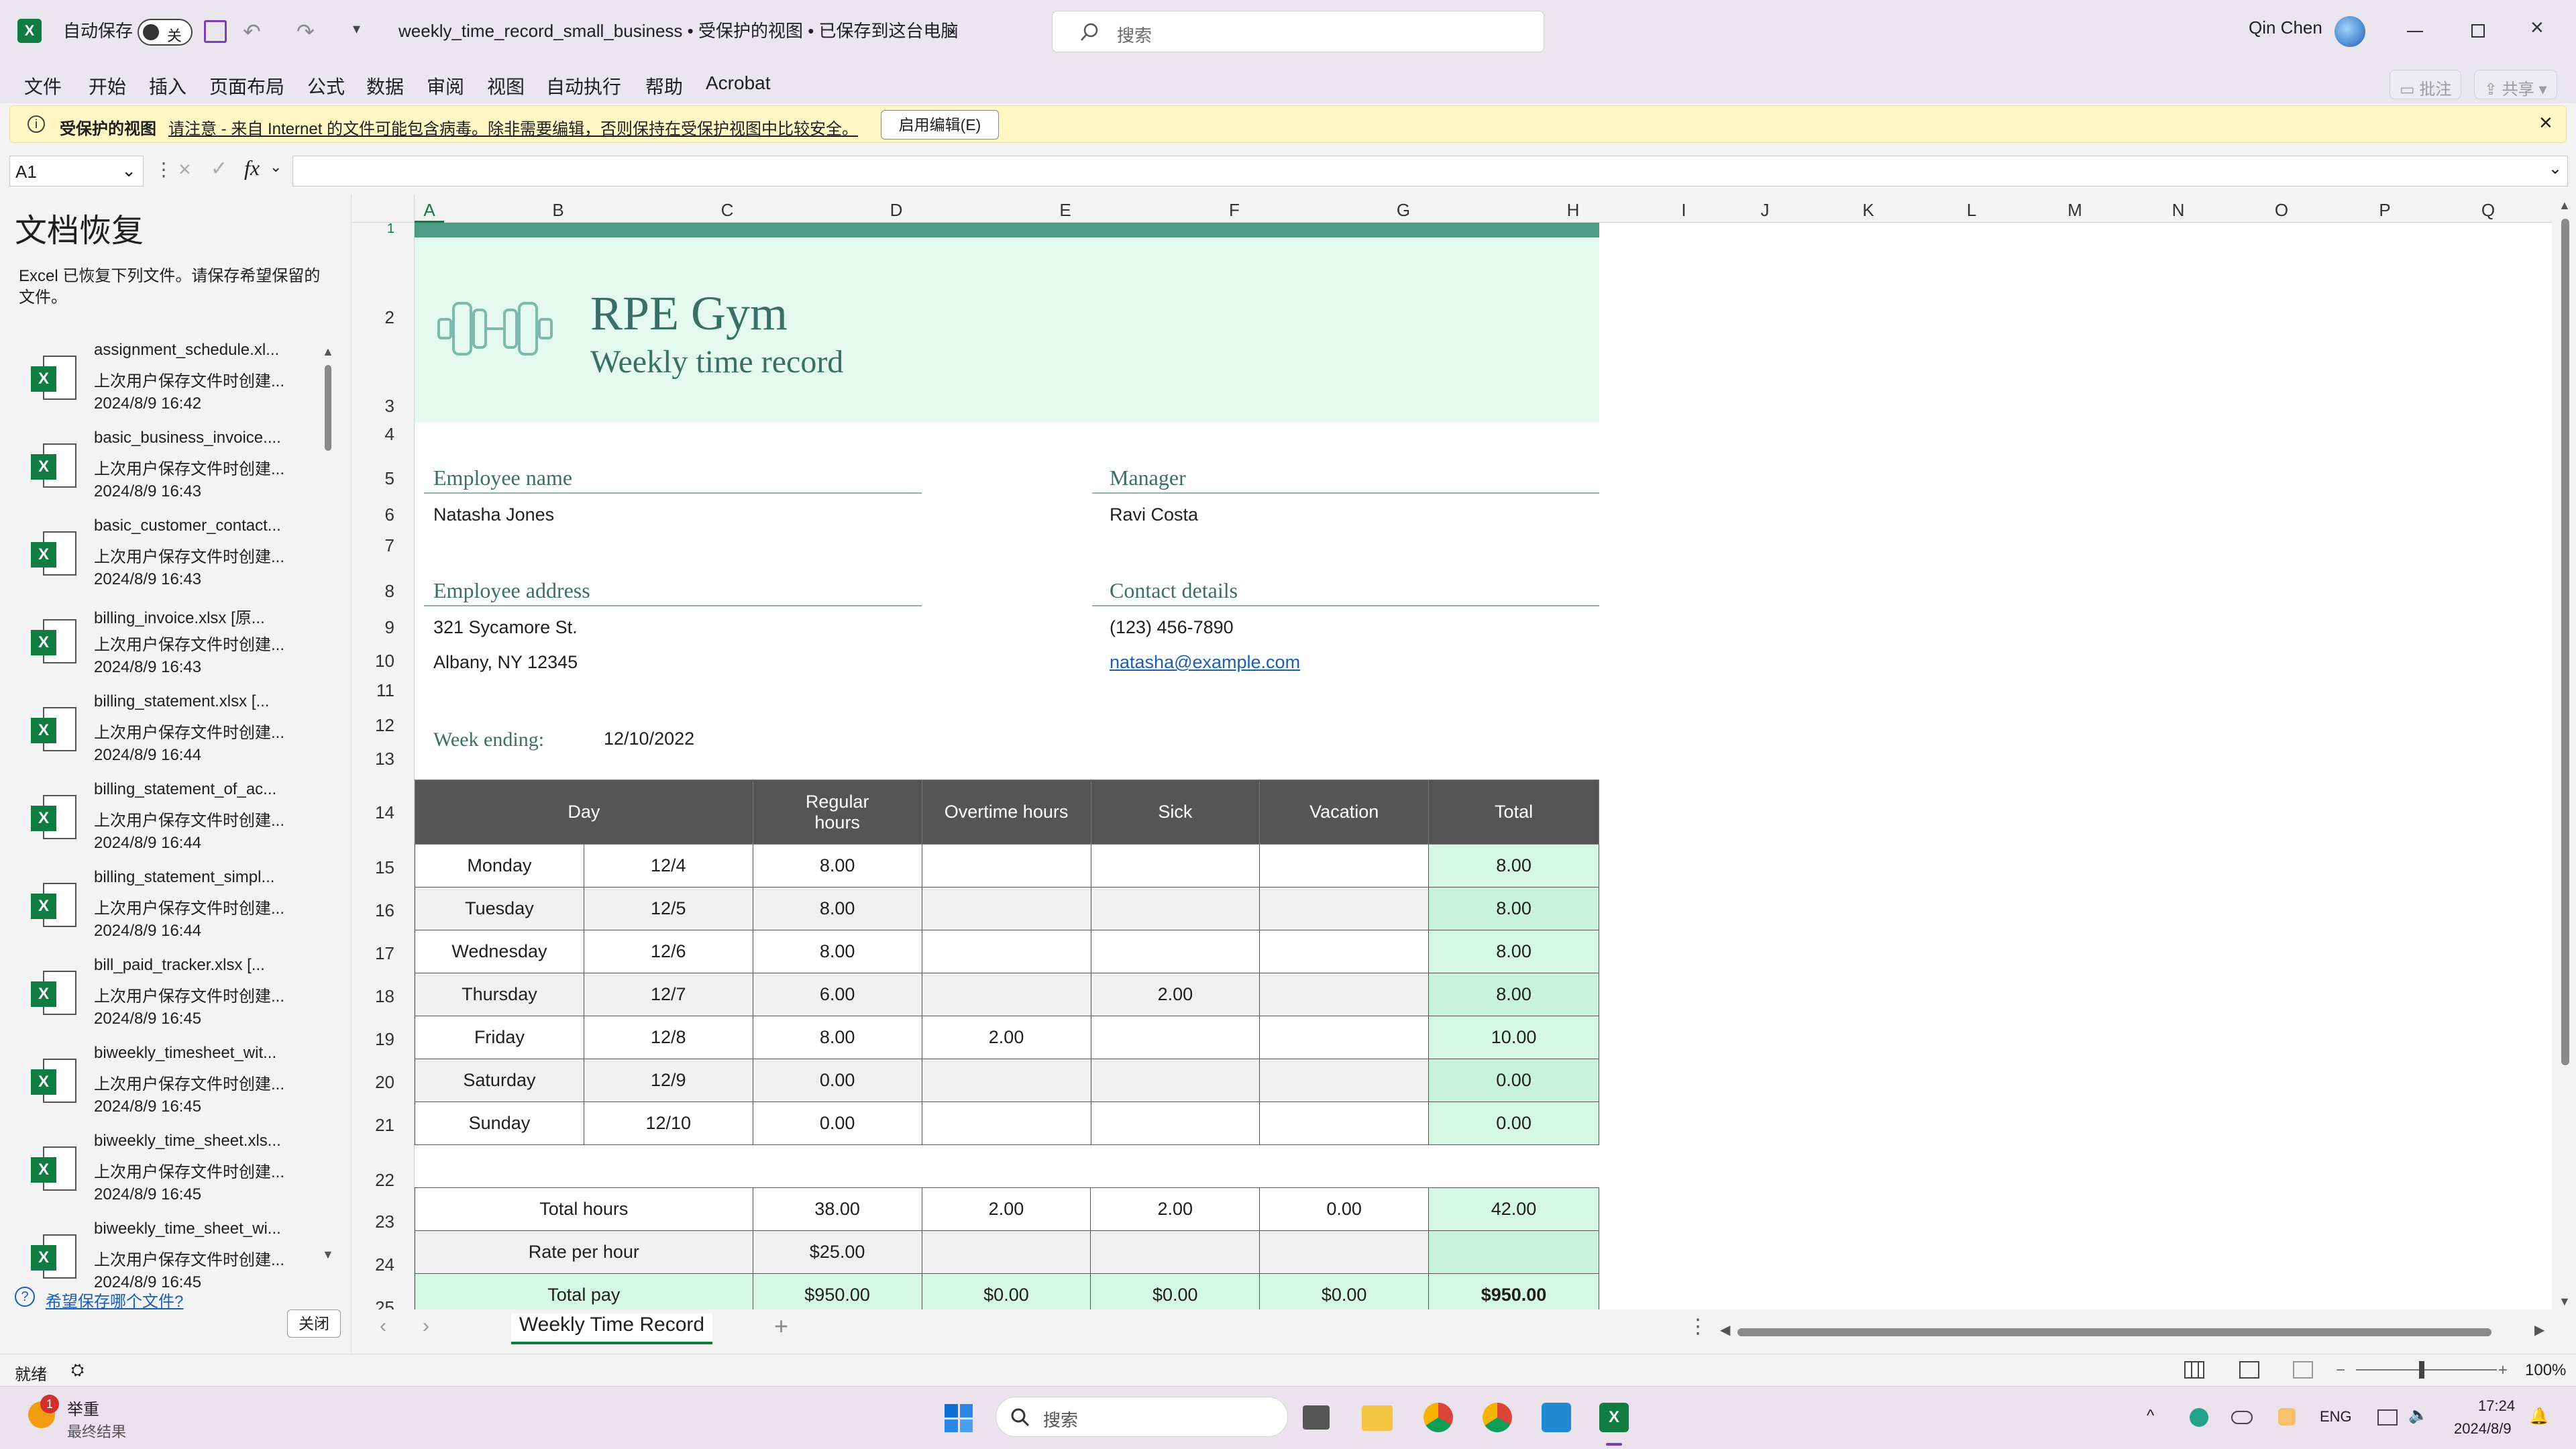 The height and width of the screenshot is (1449, 2576). I want to click on prev-sheet-icon: ‹, so click(383, 1326).